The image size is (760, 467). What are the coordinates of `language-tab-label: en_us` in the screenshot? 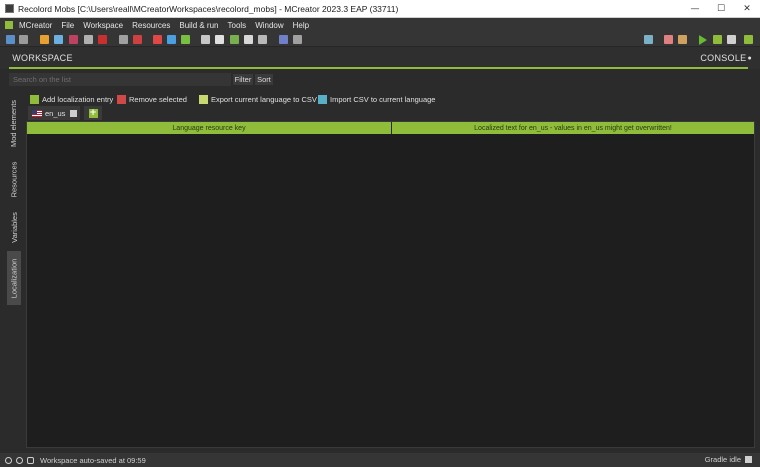 It's located at (55, 113).